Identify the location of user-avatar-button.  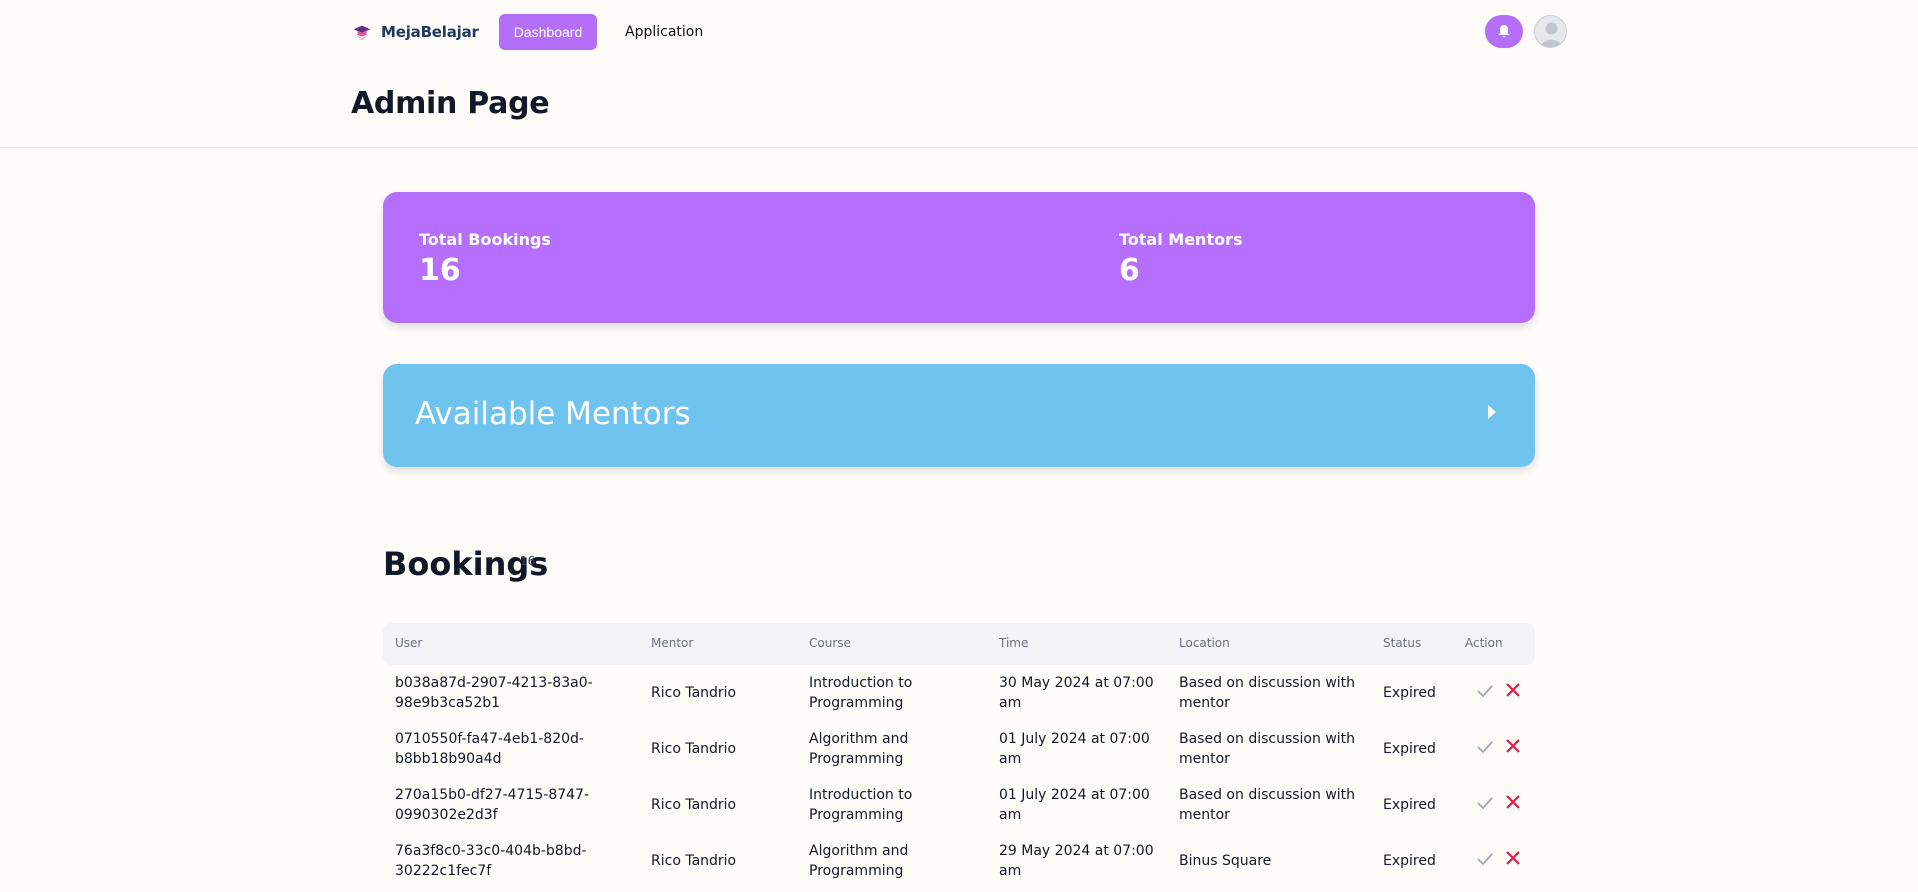
(1550, 31).